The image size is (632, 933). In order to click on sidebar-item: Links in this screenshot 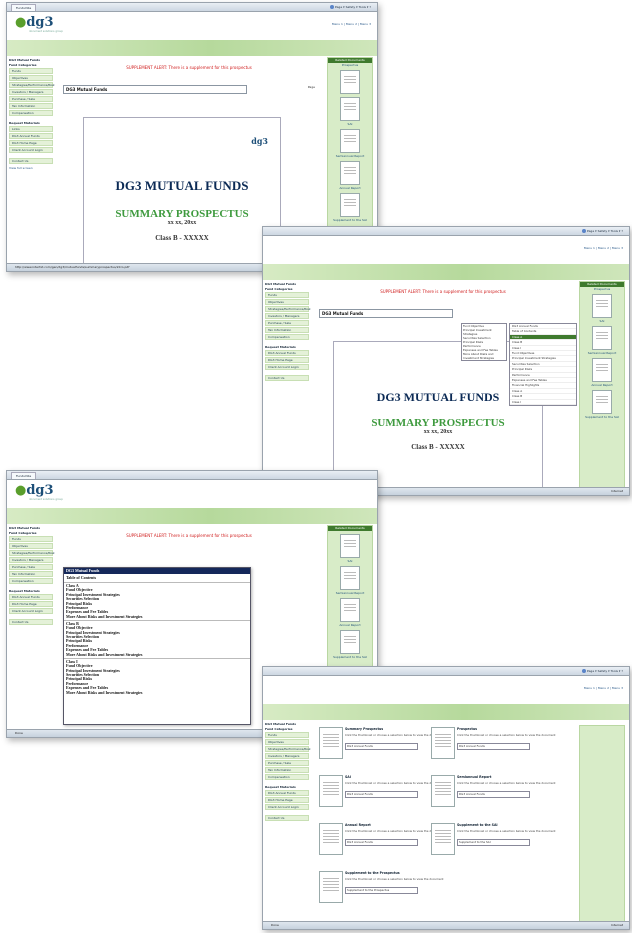, I will do `click(31, 129)`.